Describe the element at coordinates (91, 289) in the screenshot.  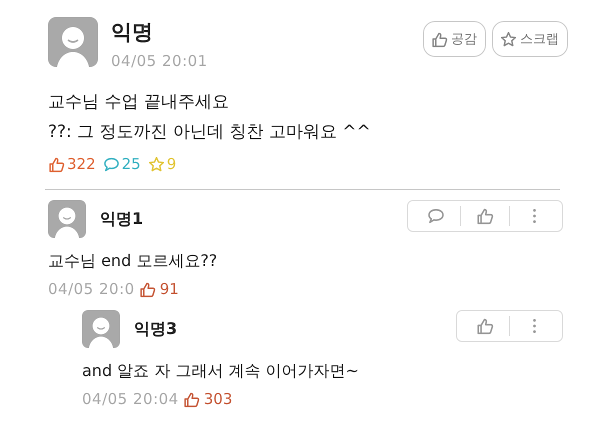
I see `comment-time: 04/05 20:0` at that location.